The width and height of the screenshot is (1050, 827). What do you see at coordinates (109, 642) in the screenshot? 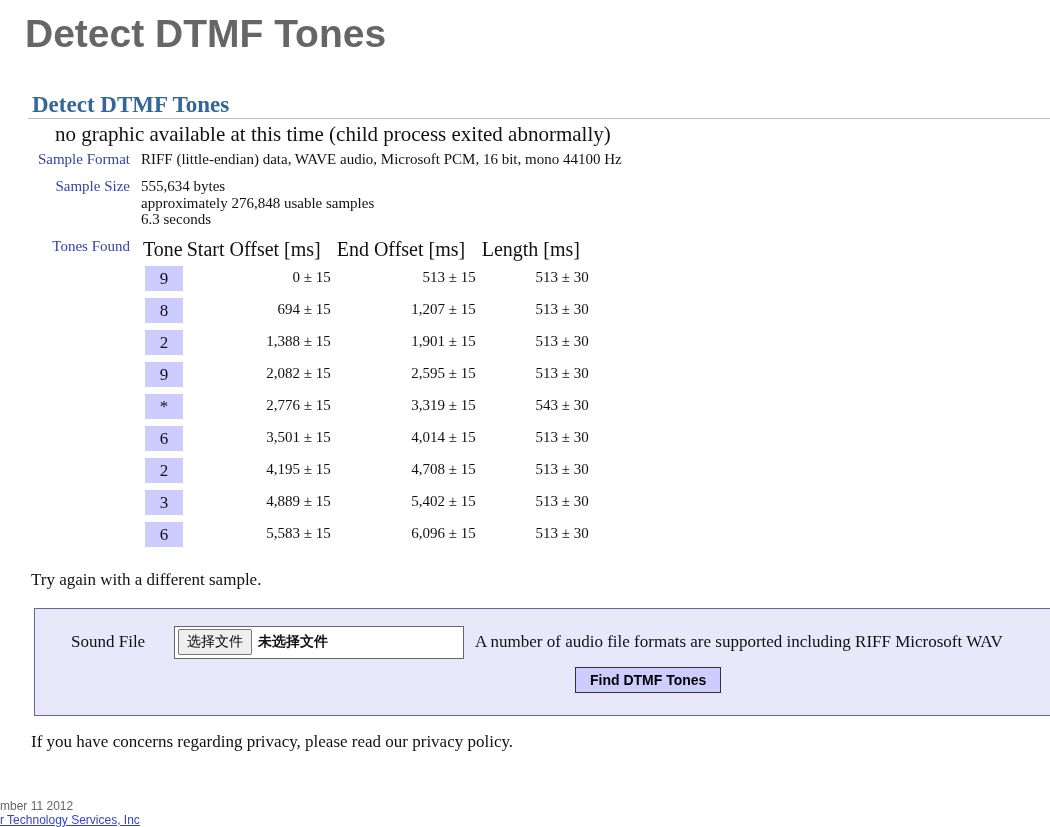
I see `field-label: Sound File` at bounding box center [109, 642].